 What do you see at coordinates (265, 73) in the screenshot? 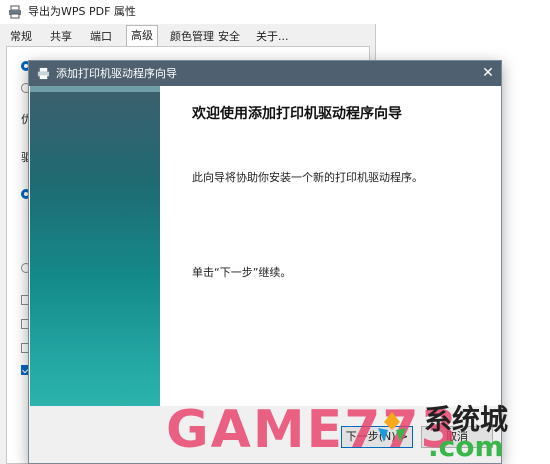
I see `wizard-titlebar: 添加打印机驱动程序向导 ✕` at bounding box center [265, 73].